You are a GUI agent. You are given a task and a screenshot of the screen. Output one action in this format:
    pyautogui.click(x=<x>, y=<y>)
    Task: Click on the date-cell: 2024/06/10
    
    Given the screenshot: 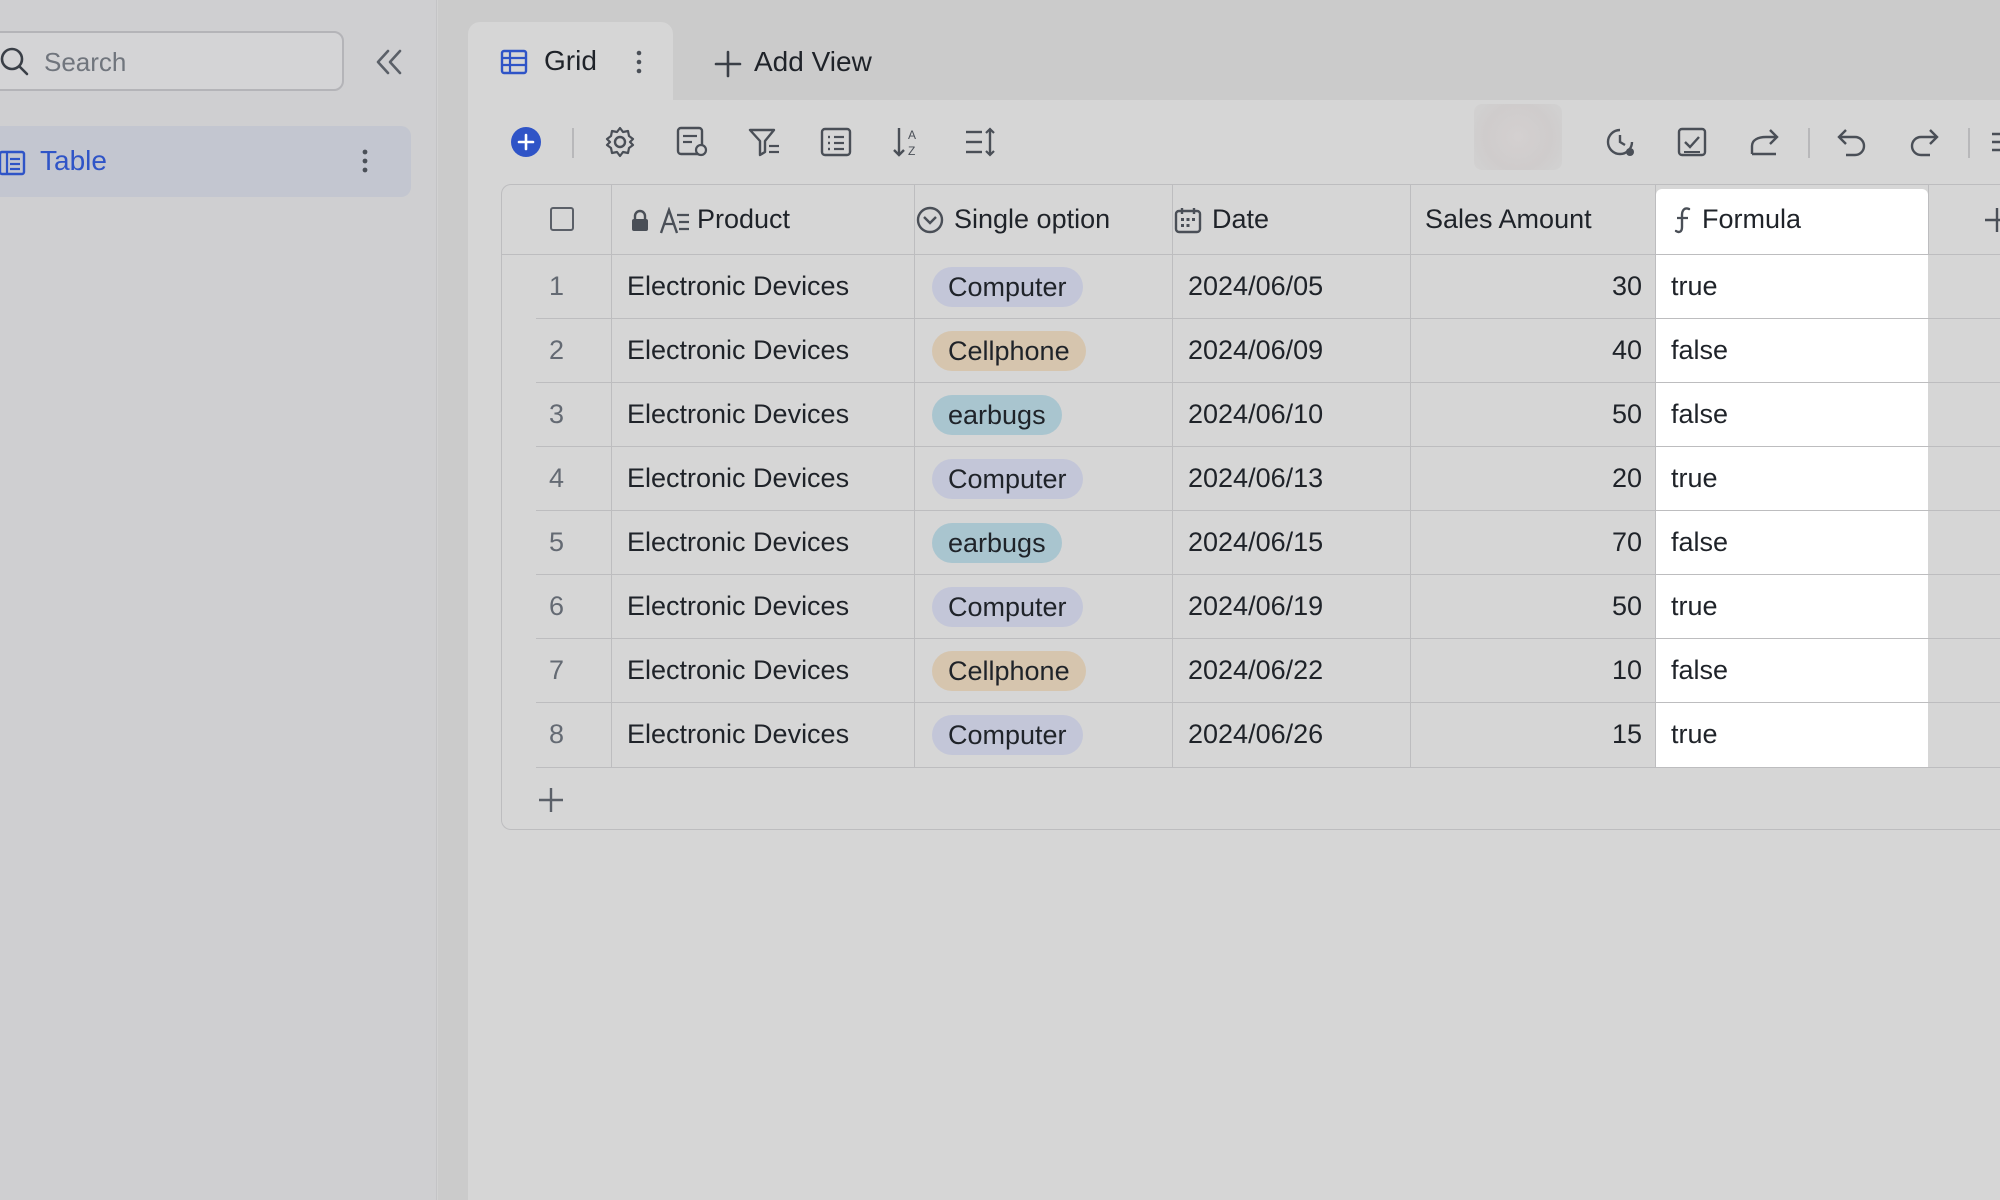 What is the action you would take?
    pyautogui.click(x=1255, y=414)
    